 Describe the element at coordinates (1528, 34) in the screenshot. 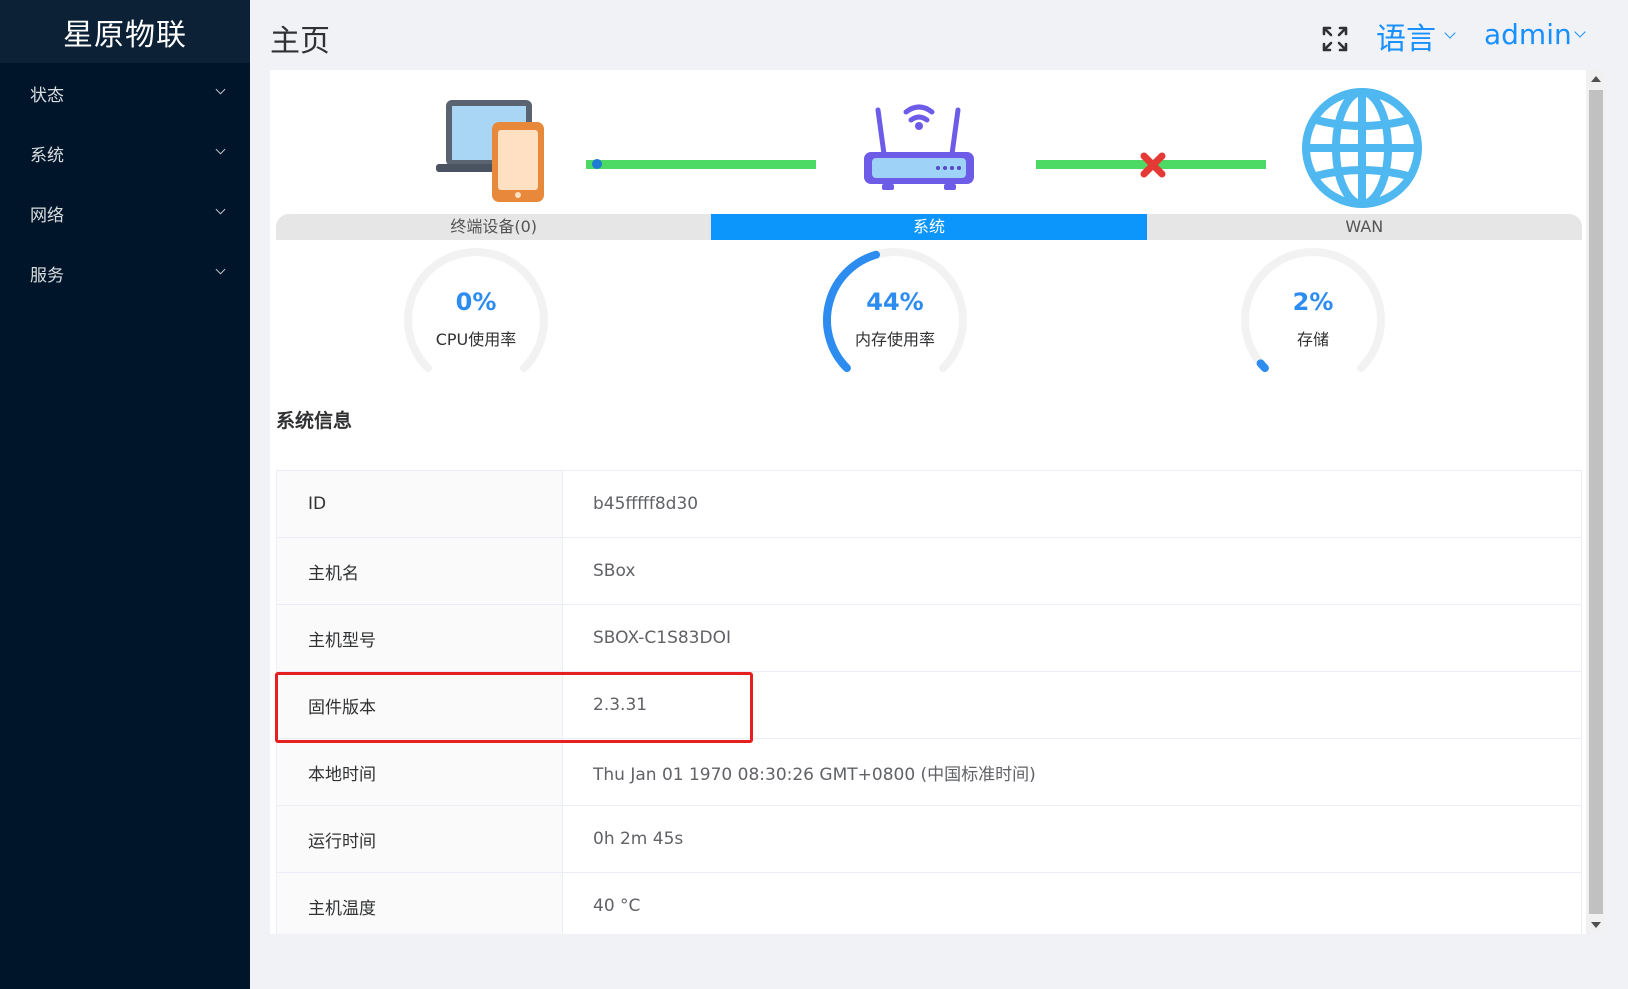

I see `user-label: admin` at that location.